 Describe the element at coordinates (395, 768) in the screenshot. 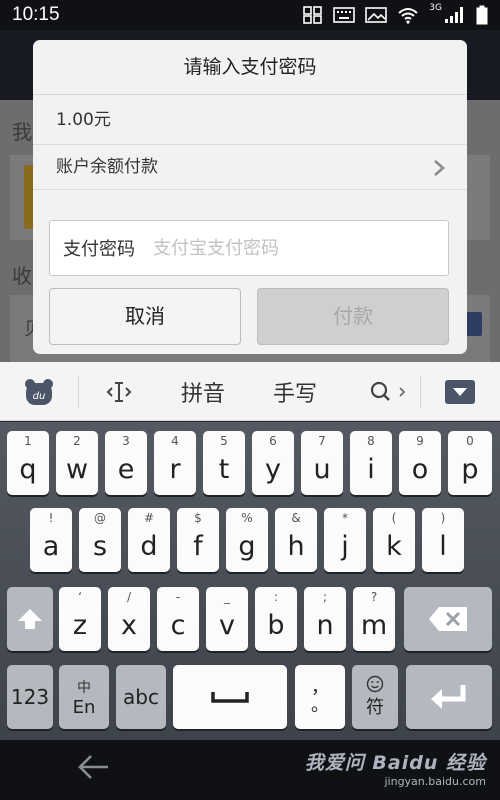

I see `baidu-watermark: 我爱问 Baidu 经验 jingyan.baidu.com` at that location.